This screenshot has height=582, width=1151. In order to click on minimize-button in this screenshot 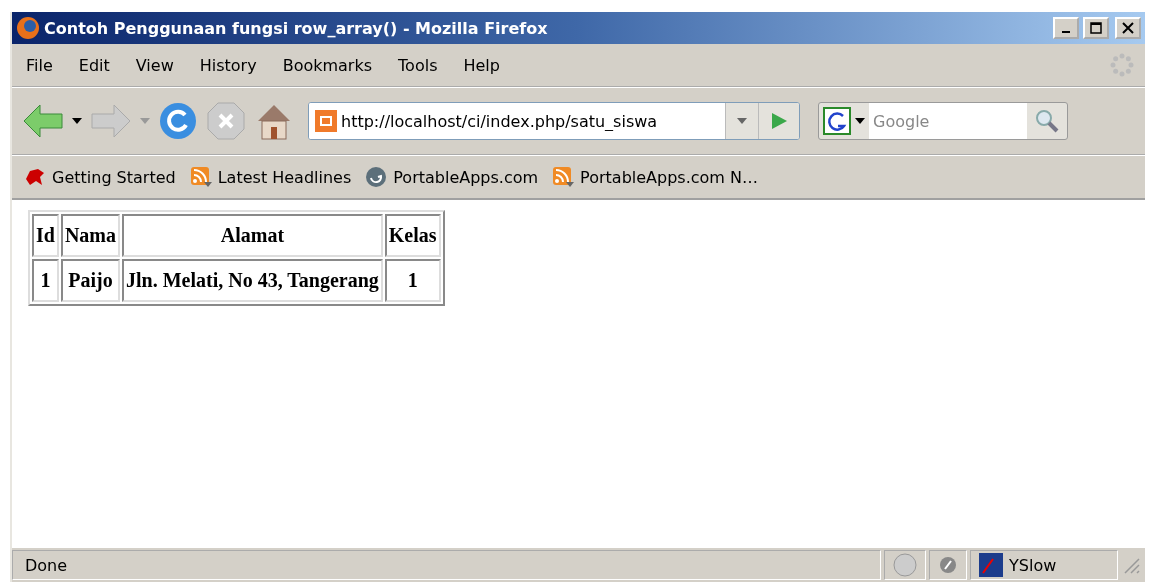, I will do `click(1066, 28)`.